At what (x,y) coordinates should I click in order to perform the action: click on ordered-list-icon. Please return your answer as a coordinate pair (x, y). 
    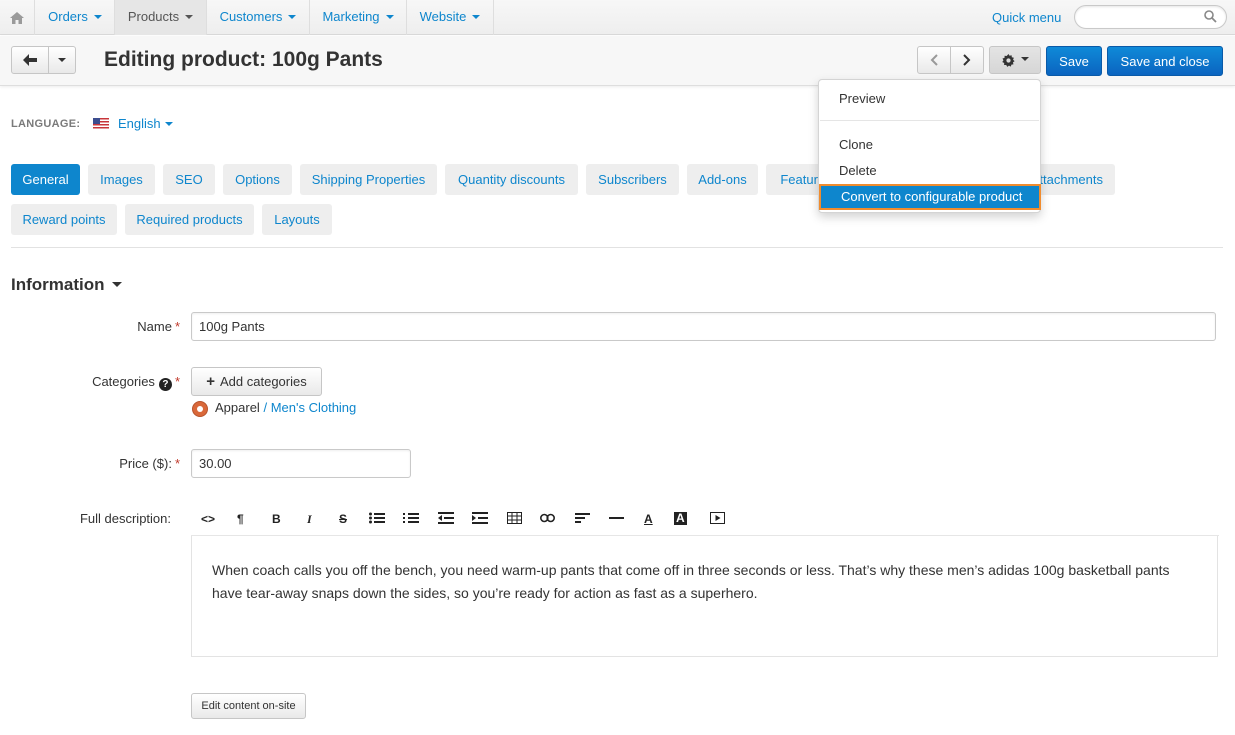
    Looking at the image, I should click on (411, 519).